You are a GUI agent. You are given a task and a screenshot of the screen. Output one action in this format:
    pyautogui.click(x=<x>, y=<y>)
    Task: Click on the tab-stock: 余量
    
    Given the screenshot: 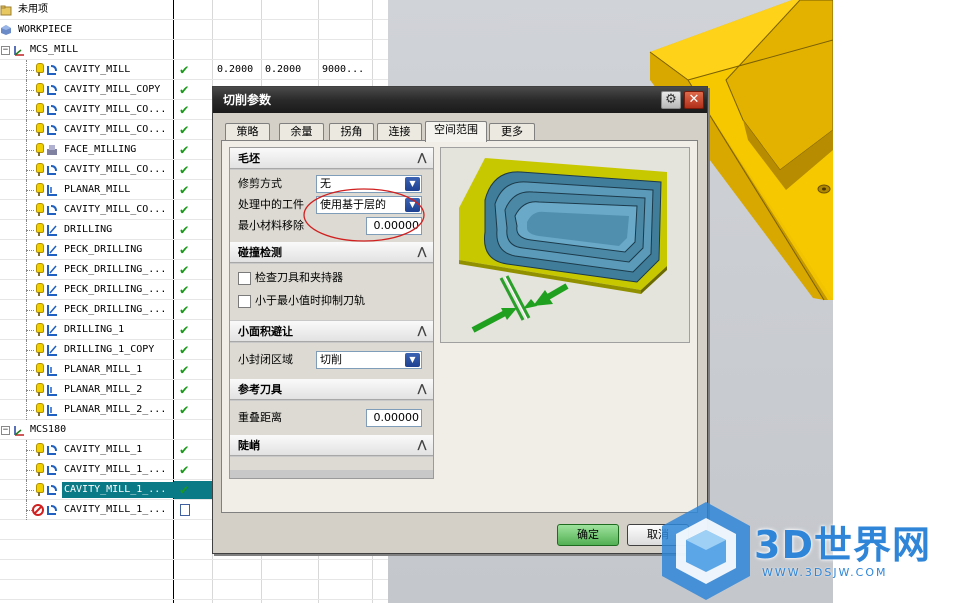 What is the action you would take?
    pyautogui.click(x=301, y=132)
    